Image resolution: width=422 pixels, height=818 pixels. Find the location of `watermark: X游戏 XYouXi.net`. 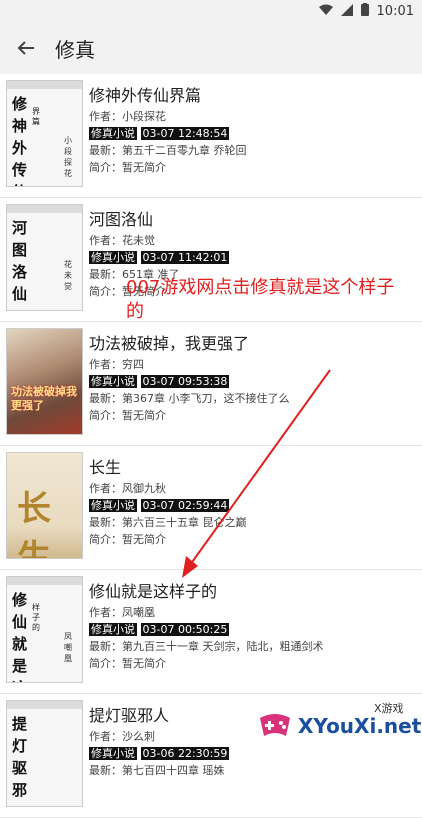

watermark: X游戏 XYouXi.net is located at coordinates (338, 725).